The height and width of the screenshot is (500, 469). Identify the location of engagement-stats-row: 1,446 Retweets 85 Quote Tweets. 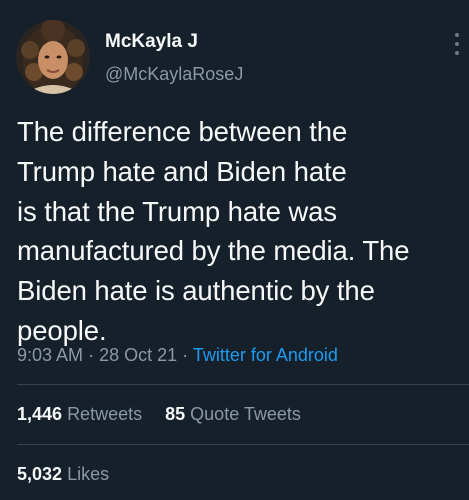
(159, 414).